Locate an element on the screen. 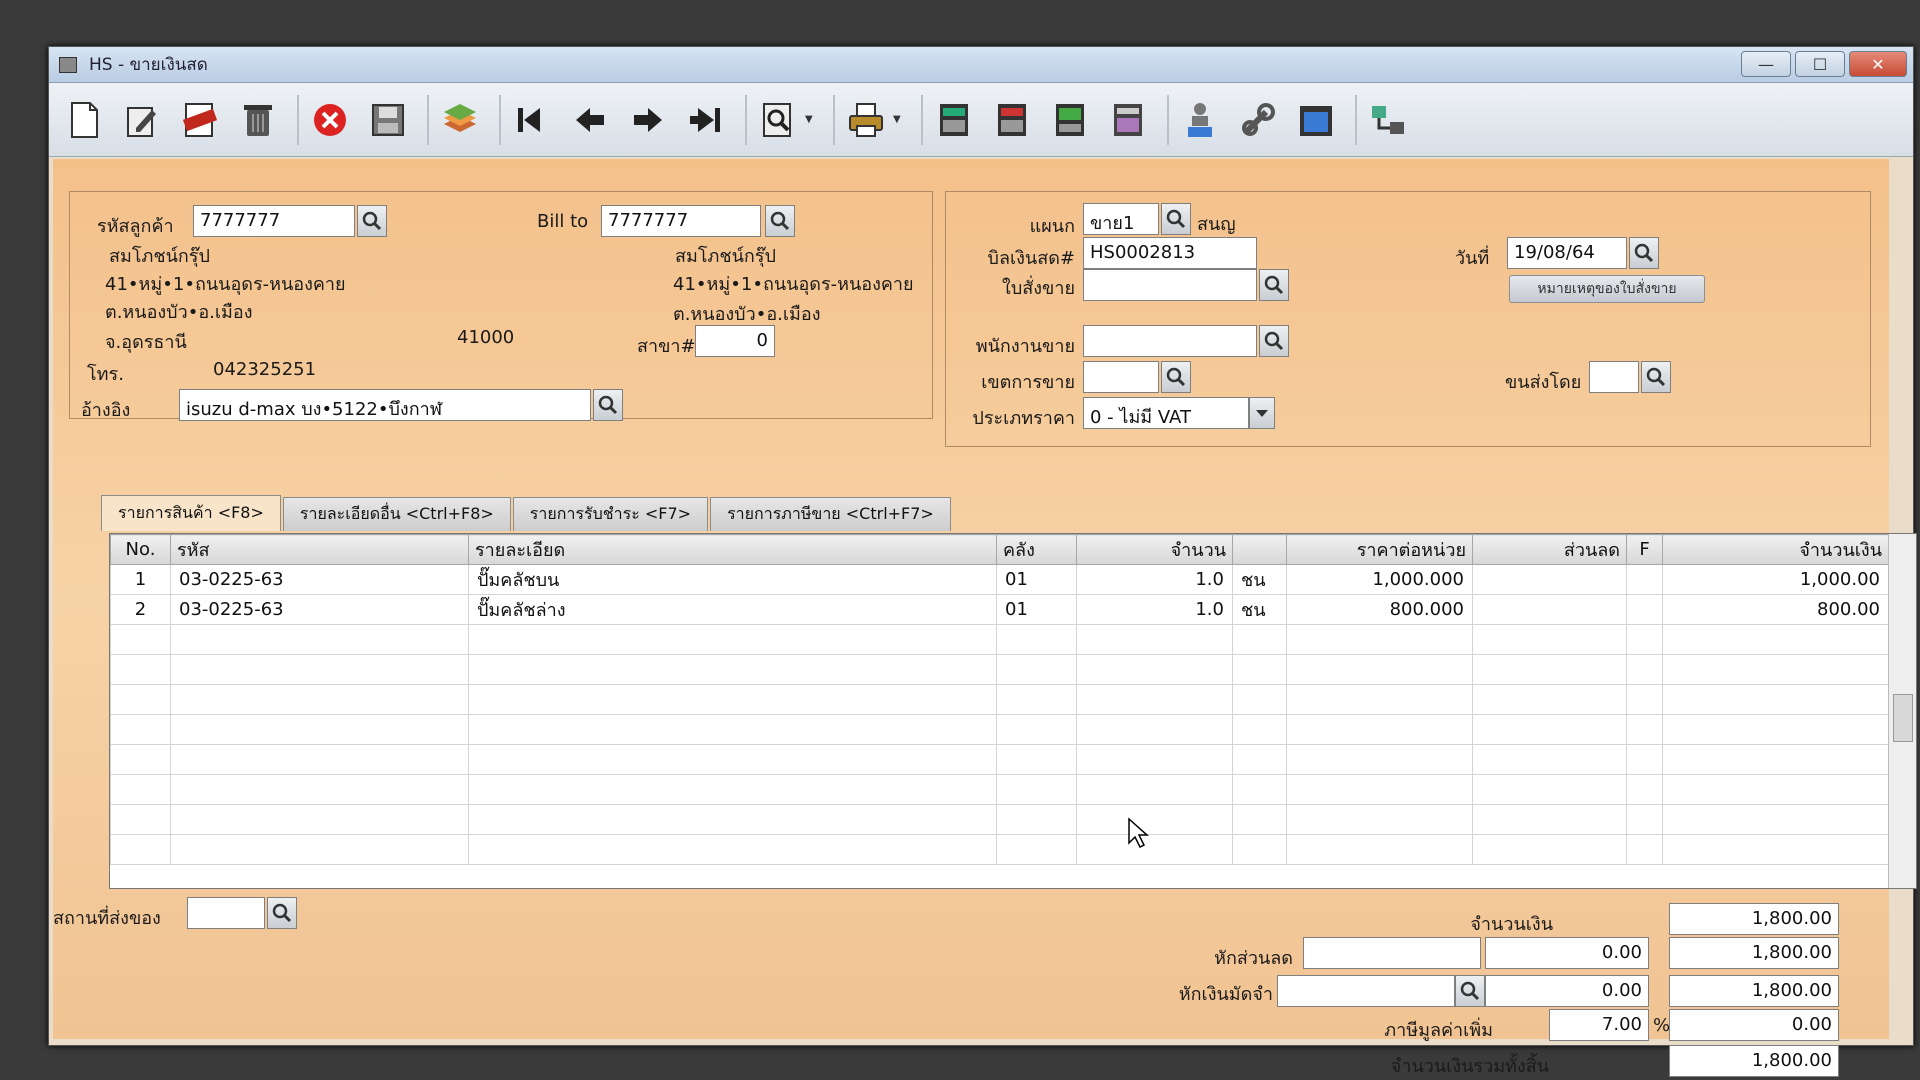  cell-no: 1 is located at coordinates (140, 579).